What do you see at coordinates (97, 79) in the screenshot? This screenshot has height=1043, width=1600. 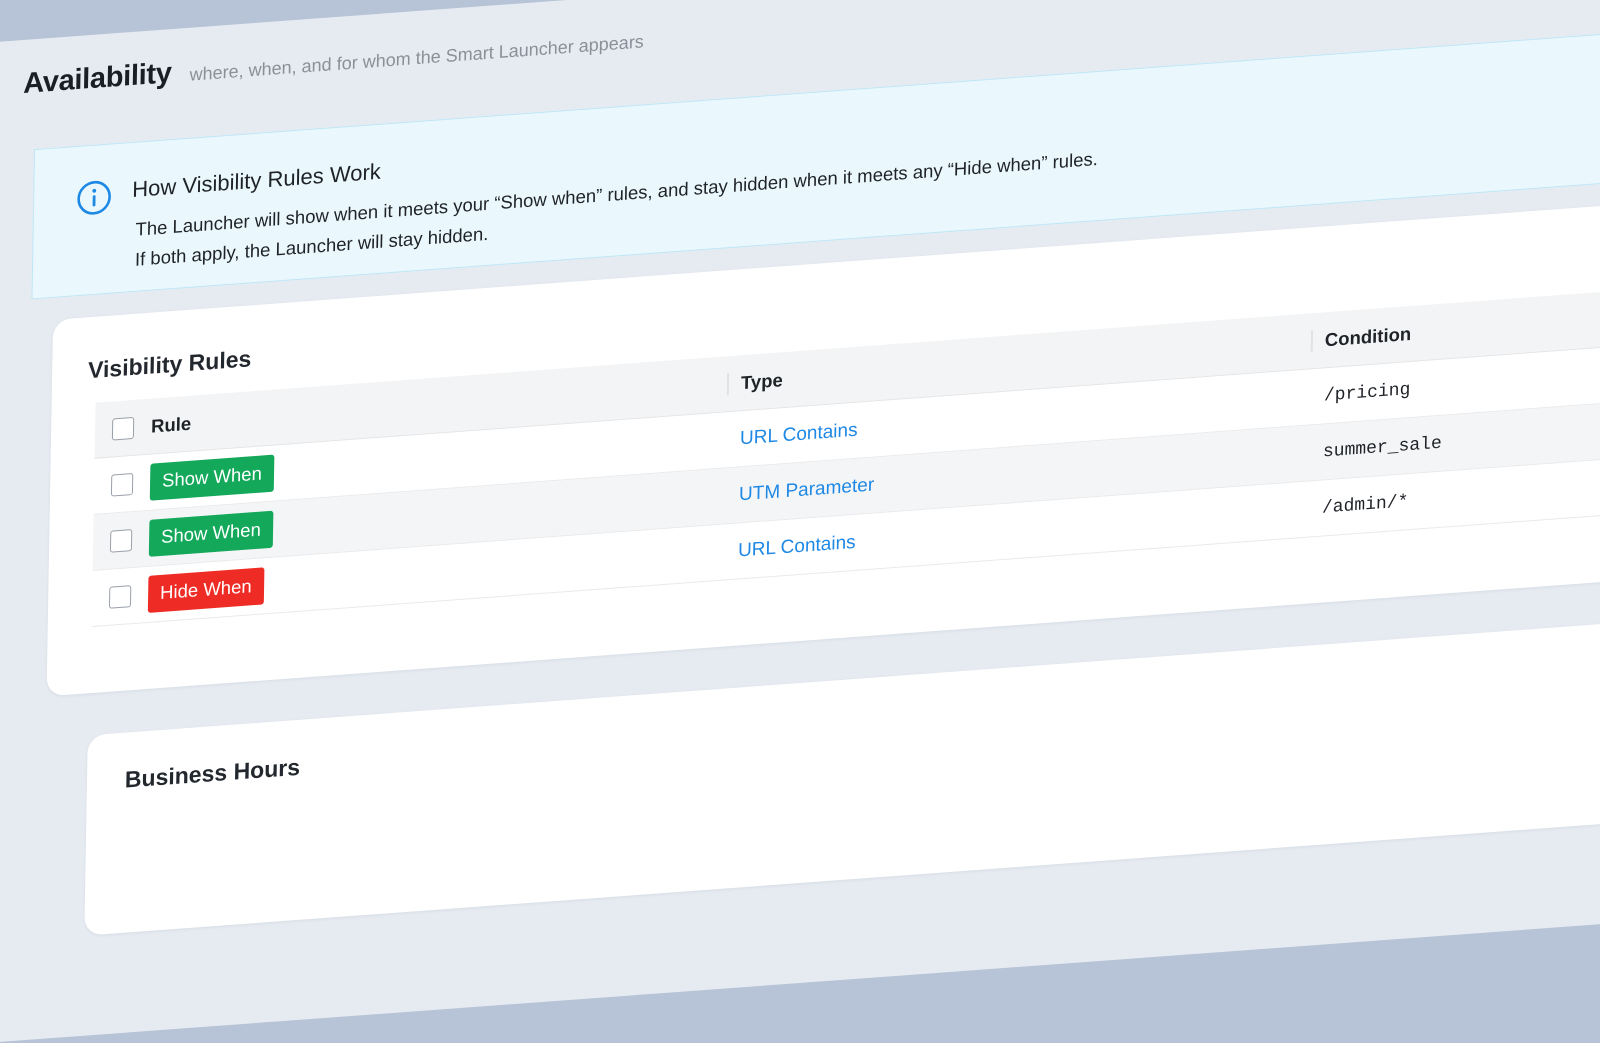 I see `page-title: Availability` at bounding box center [97, 79].